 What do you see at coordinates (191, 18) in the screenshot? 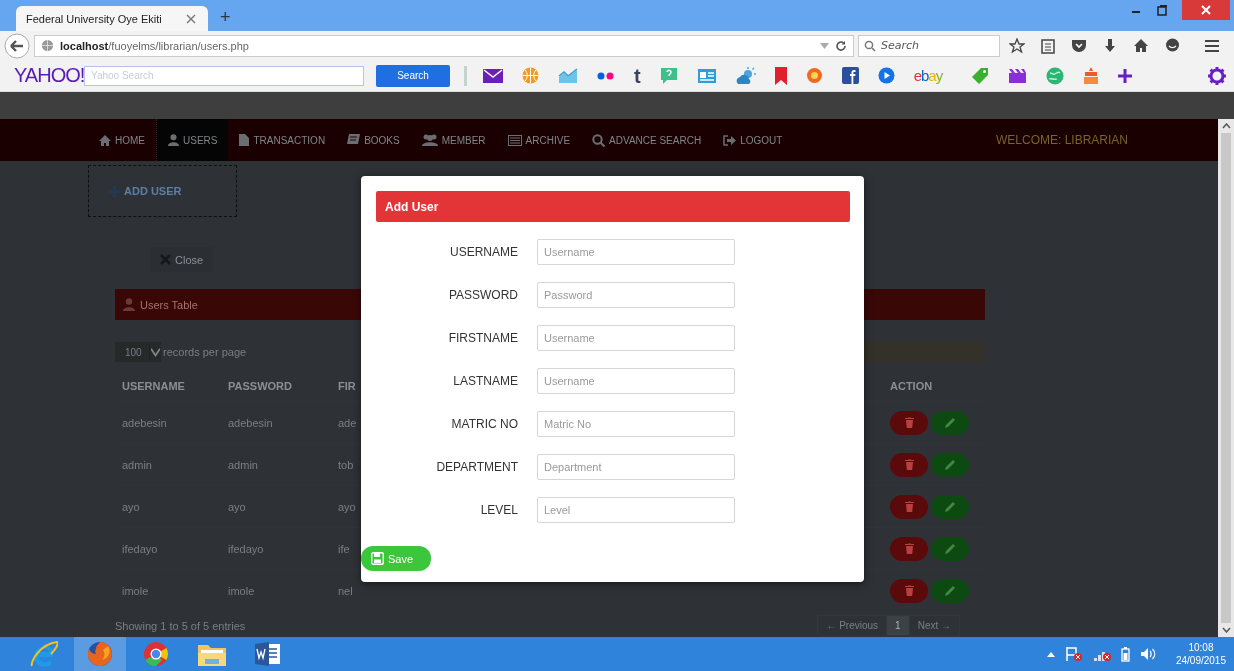
I see `close-icon` at bounding box center [191, 18].